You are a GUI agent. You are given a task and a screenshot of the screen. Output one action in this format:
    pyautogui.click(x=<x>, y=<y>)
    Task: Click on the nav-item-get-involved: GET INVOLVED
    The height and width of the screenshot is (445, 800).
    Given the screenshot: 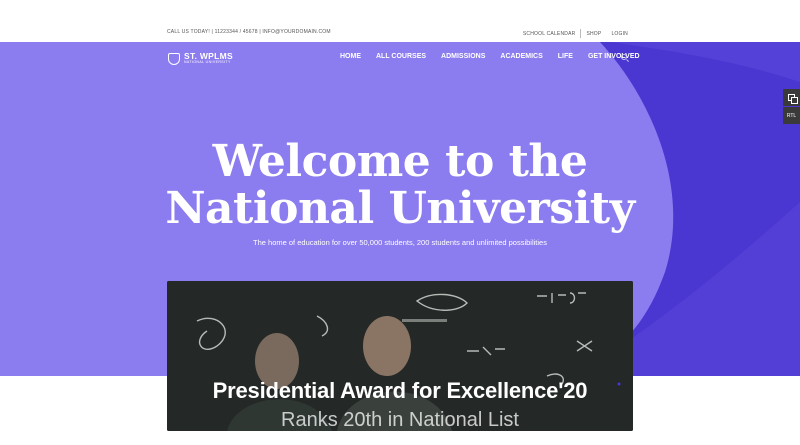 What is the action you would take?
    pyautogui.click(x=614, y=56)
    